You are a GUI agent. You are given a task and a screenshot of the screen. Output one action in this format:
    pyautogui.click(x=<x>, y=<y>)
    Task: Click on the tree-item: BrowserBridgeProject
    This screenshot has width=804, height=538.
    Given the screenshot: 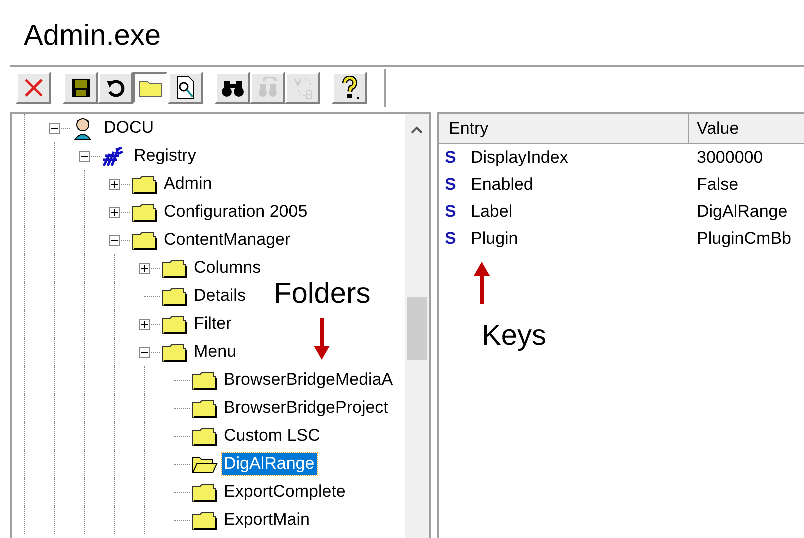 What is the action you would take?
    pyautogui.click(x=306, y=408)
    